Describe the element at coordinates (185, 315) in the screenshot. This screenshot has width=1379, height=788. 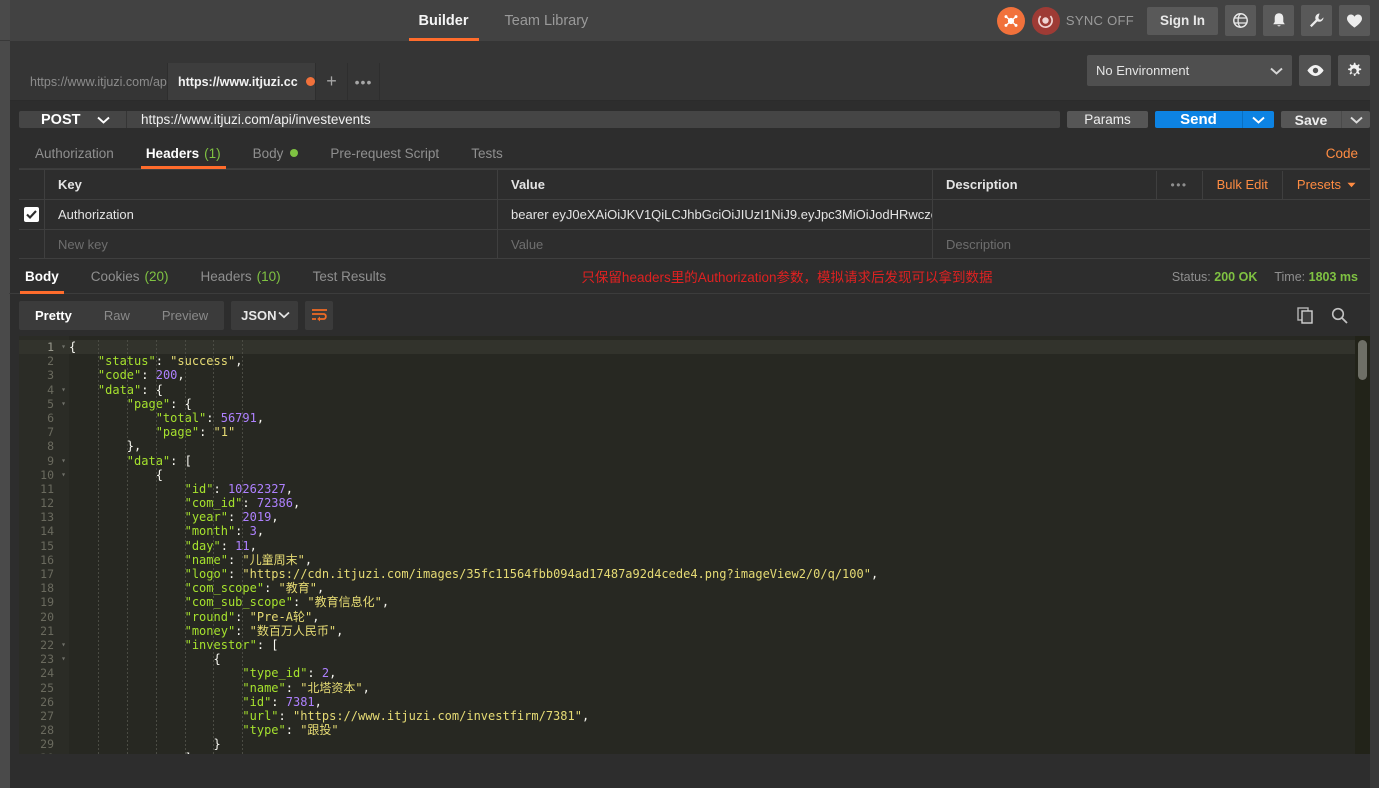
I see `view-mode-preview: Preview` at that location.